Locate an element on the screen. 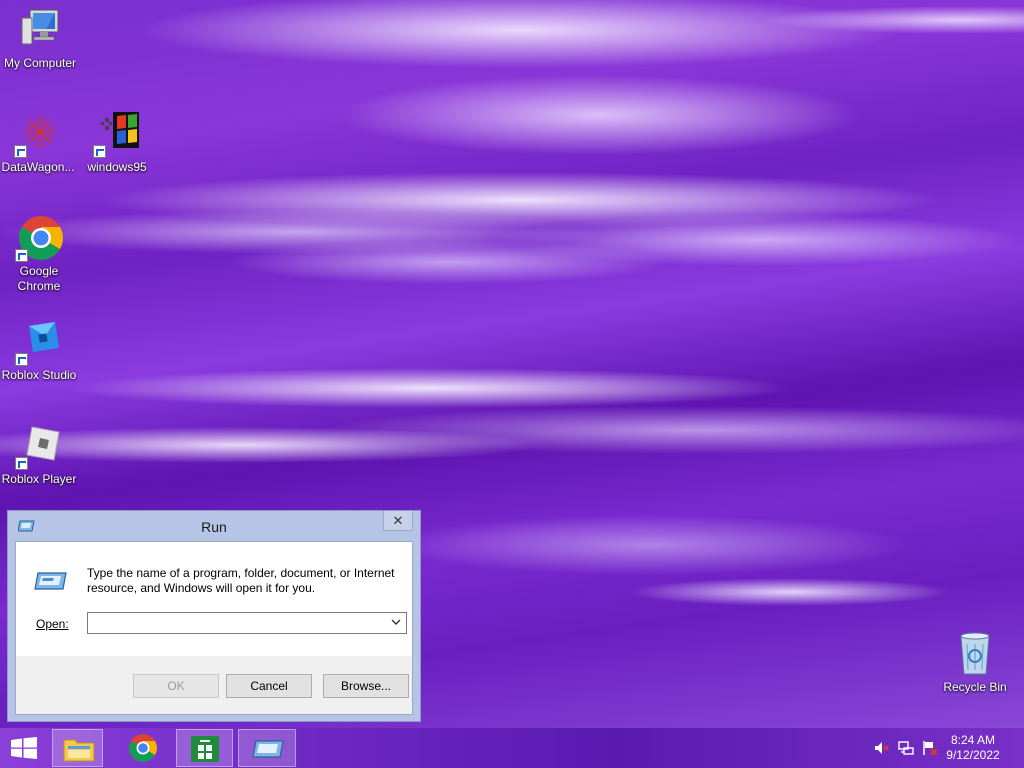 The image size is (1024, 768). desktop-icon-label: Roblox Studio is located at coordinates (39, 375).